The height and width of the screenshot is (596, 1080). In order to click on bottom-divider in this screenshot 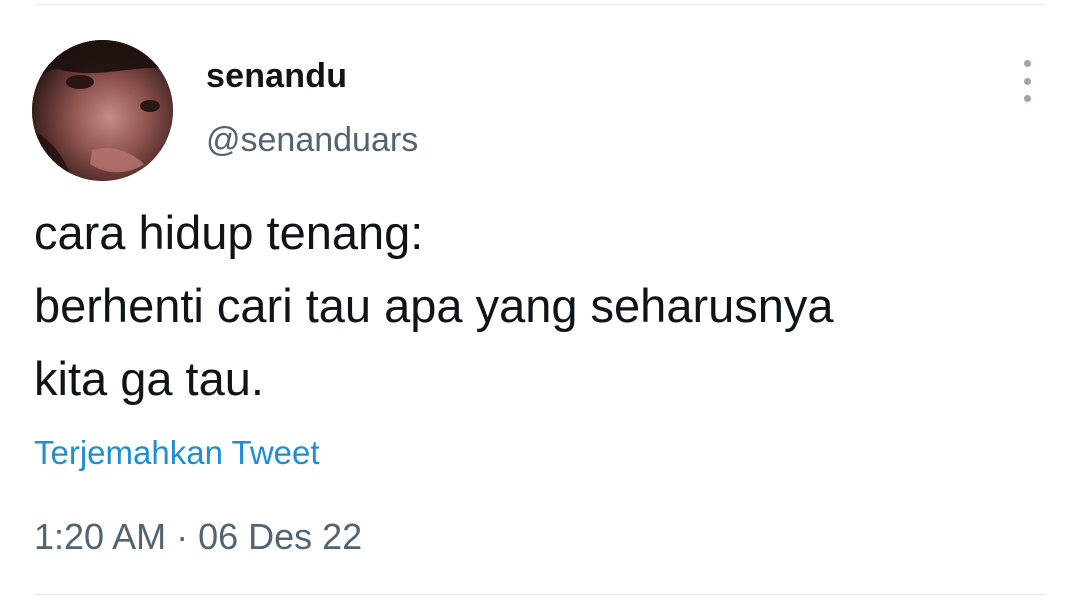, I will do `click(540, 594)`.